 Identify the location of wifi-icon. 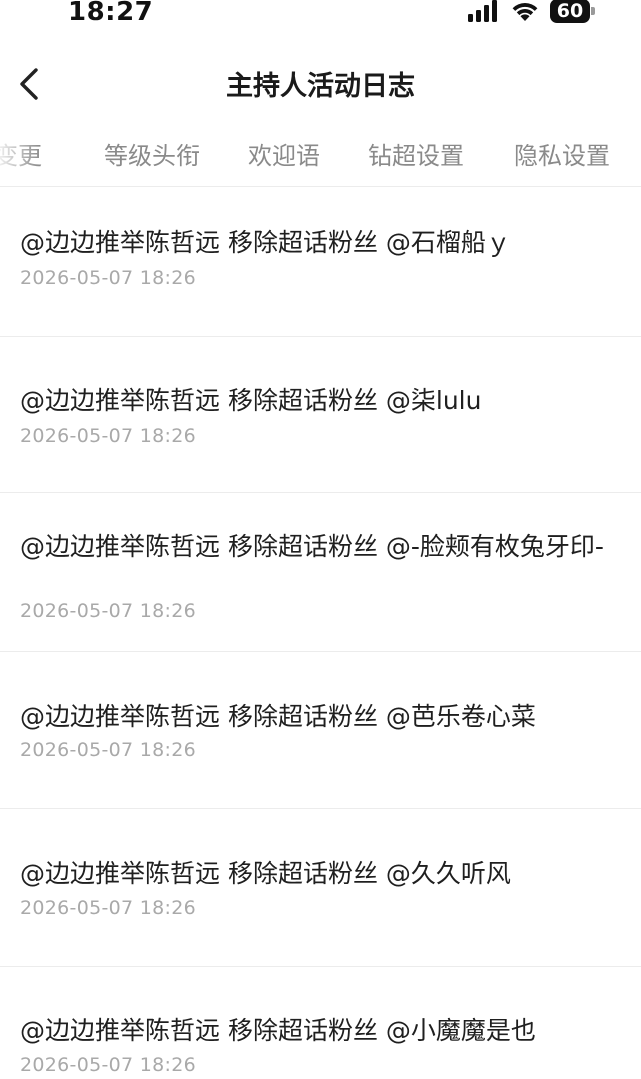
(525, 12).